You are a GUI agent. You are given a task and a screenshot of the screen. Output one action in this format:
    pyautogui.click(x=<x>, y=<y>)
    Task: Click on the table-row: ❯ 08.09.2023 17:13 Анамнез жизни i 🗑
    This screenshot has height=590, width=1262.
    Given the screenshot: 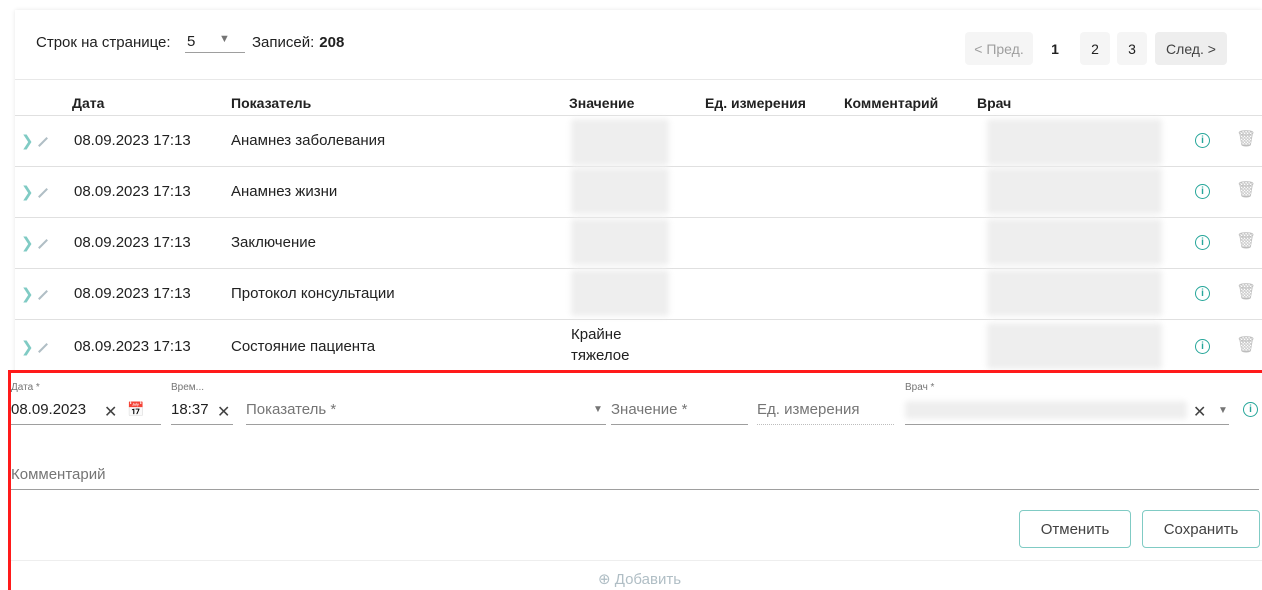 What is the action you would take?
    pyautogui.click(x=638, y=192)
    